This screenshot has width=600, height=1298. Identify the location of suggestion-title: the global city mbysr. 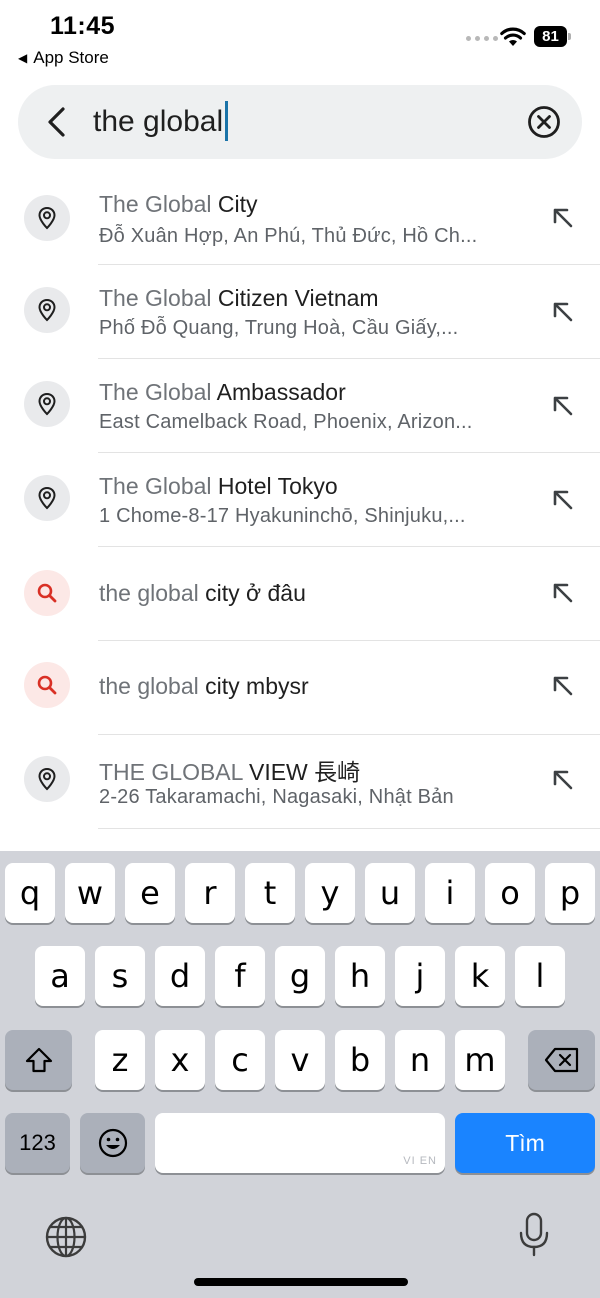
(204, 686).